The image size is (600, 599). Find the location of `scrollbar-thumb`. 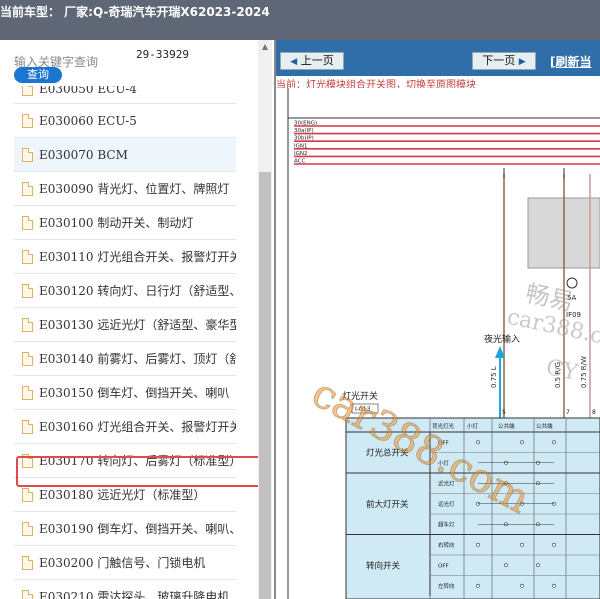

scrollbar-thumb is located at coordinates (265, 385).